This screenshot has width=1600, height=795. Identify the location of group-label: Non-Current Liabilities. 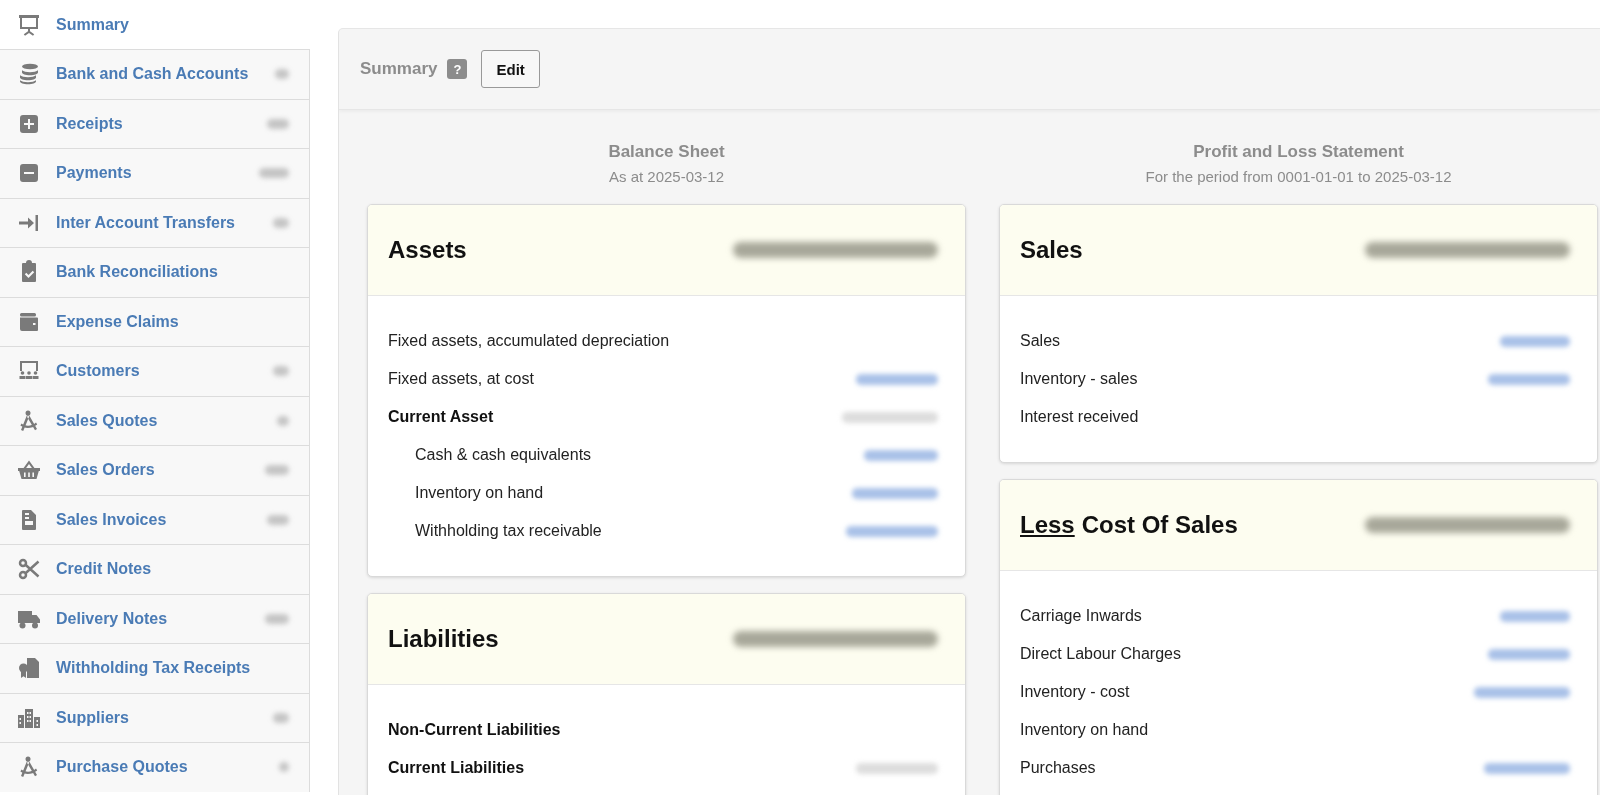
(474, 730).